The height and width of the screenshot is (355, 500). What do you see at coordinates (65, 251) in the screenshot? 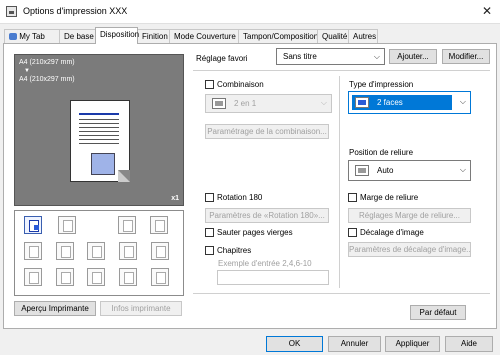
I see `binding-icon` at bounding box center [65, 251].